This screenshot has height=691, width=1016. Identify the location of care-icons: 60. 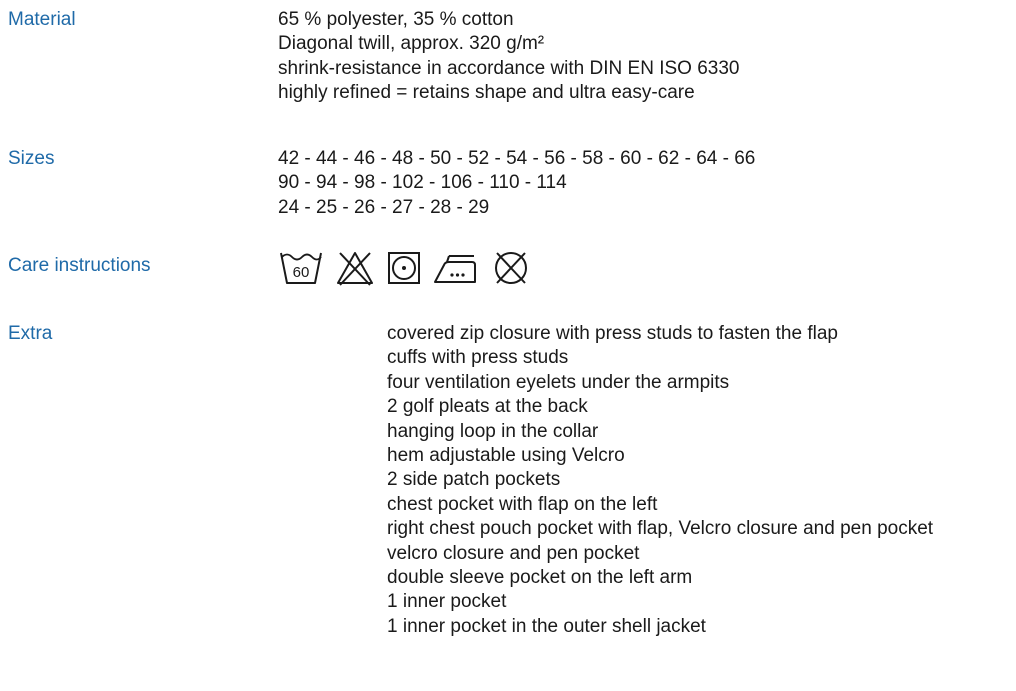
(405, 268).